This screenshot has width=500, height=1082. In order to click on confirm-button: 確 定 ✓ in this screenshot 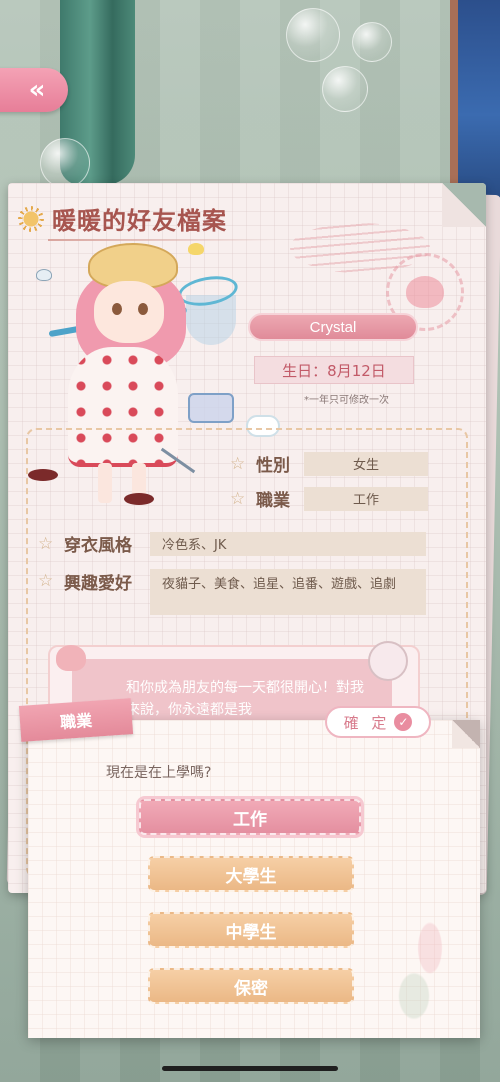, I will do `click(378, 722)`.